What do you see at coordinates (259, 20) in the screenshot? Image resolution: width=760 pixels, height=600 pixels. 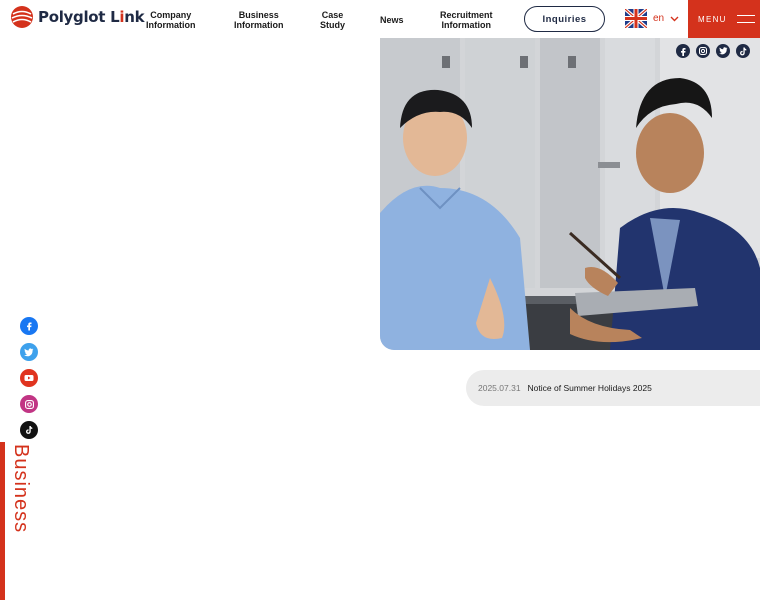 I see `nav-business-information: Business Information` at bounding box center [259, 20].